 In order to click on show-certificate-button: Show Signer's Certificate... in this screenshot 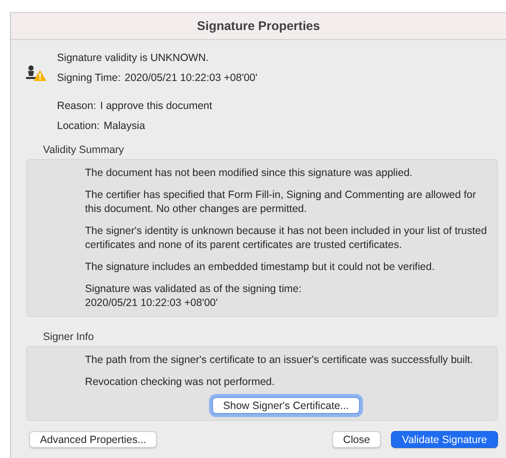, I will do `click(286, 405)`.